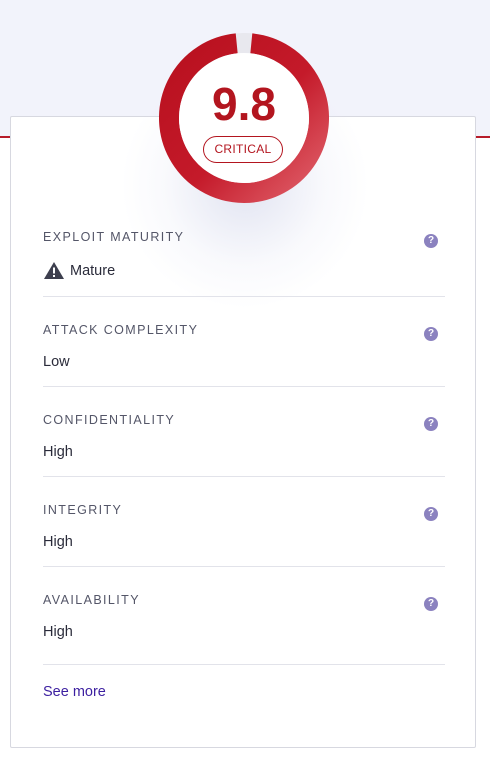 Image resolution: width=490 pixels, height=768 pixels. What do you see at coordinates (91, 600) in the screenshot?
I see `metric-label: AVAILABILITY` at bounding box center [91, 600].